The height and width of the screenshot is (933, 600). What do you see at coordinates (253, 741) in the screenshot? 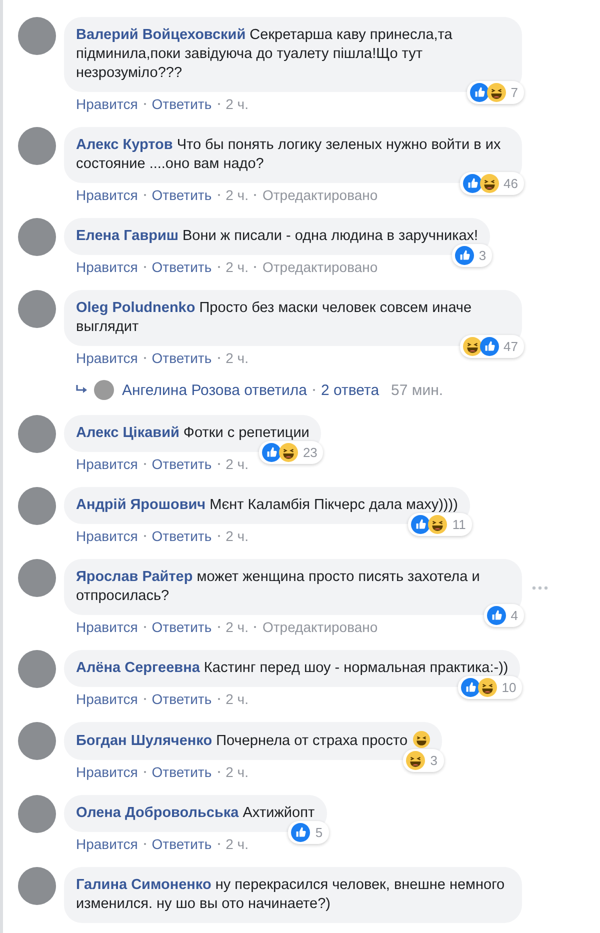
I see `comment-text: Богдан Шуляченко Почернела от страха просто` at bounding box center [253, 741].